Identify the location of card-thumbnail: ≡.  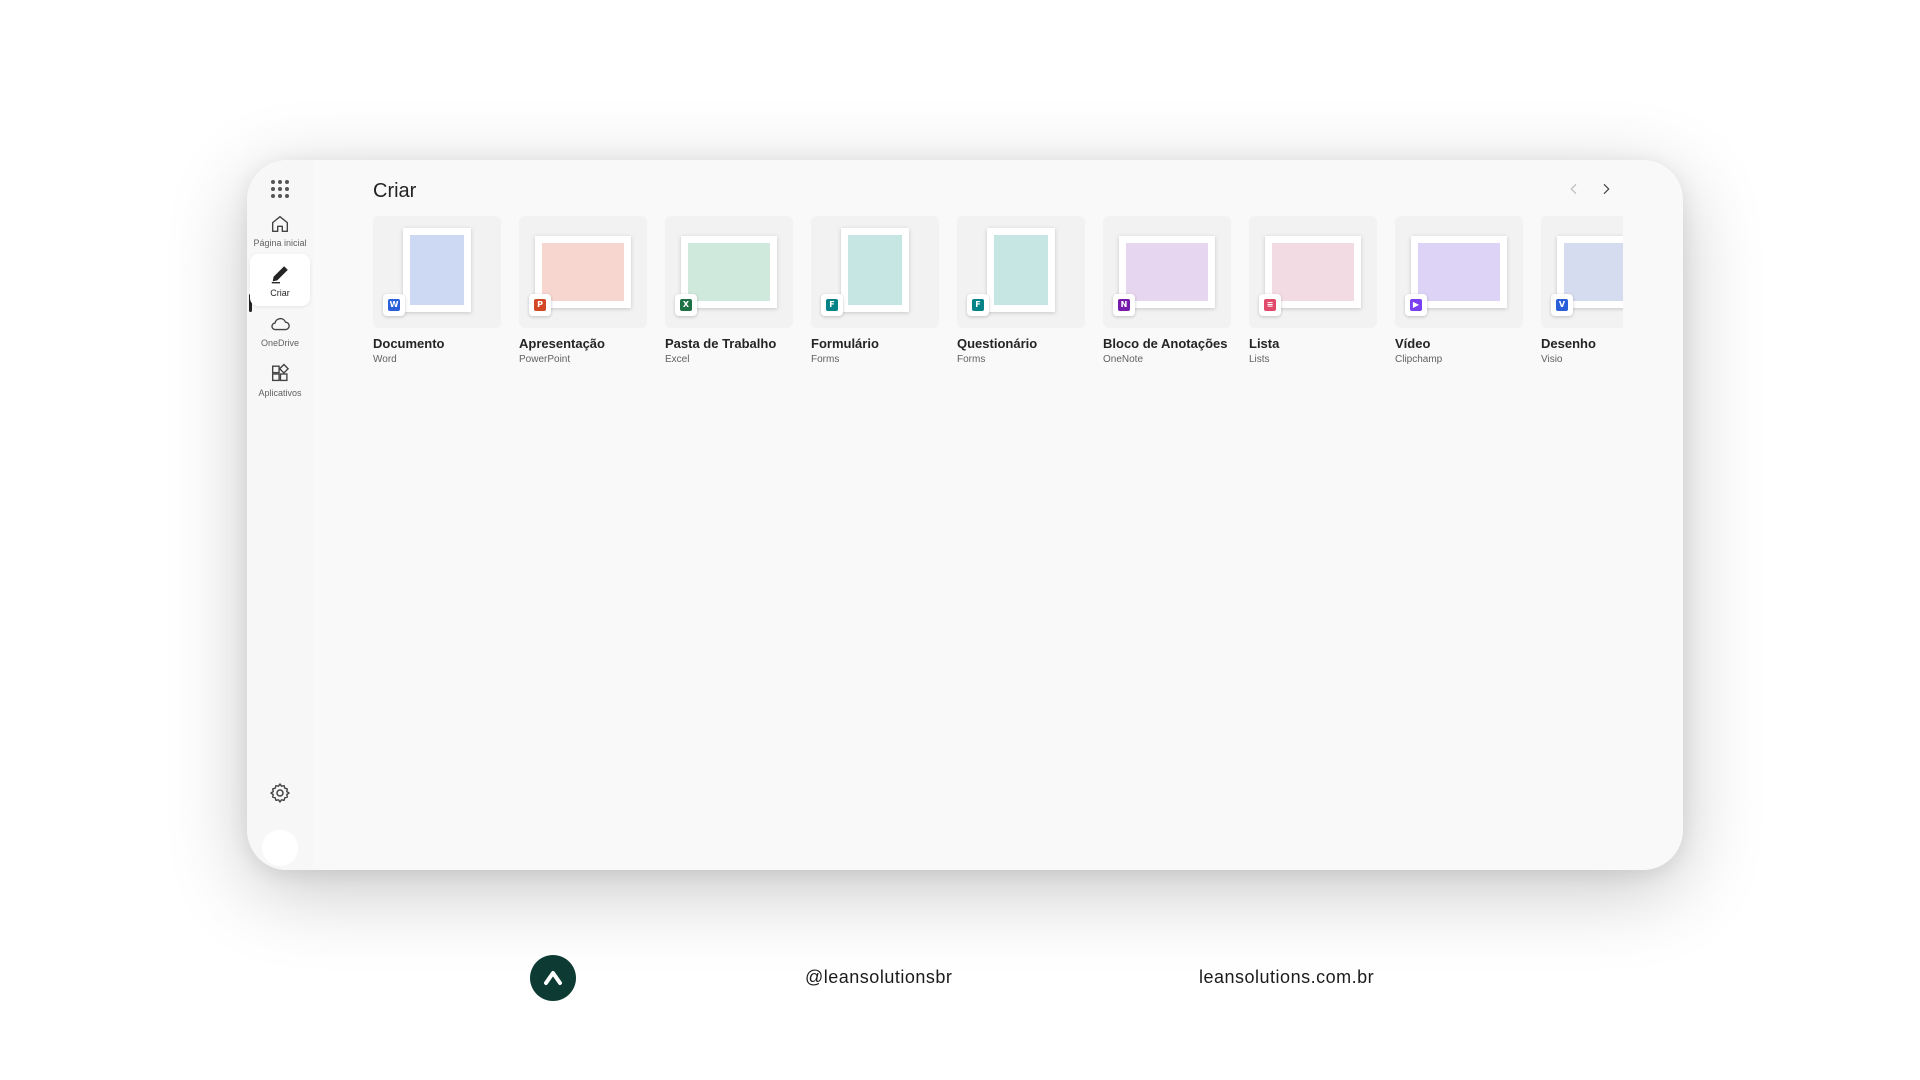
(1313, 272).